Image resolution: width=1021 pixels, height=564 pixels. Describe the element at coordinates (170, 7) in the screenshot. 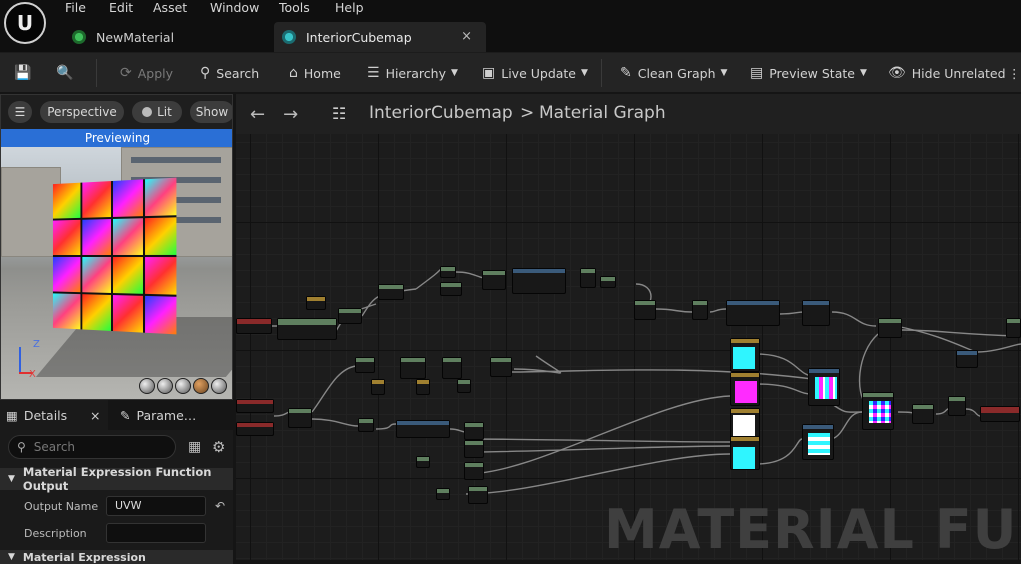

I see `menu-asset: Asset` at that location.